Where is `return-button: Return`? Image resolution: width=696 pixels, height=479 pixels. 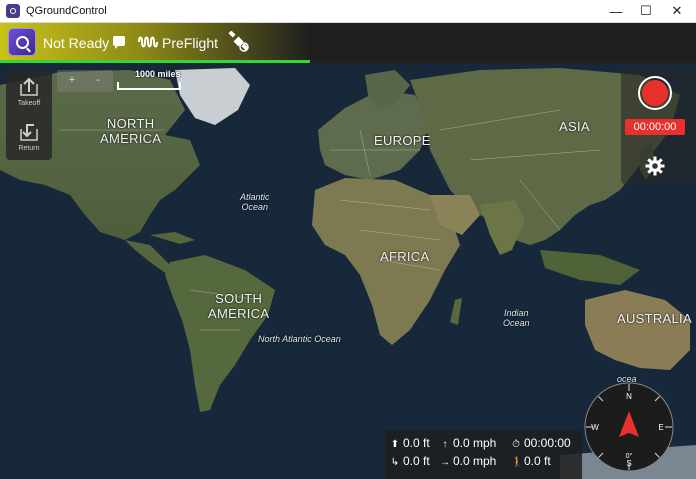
return-button: Return is located at coordinates (29, 136).